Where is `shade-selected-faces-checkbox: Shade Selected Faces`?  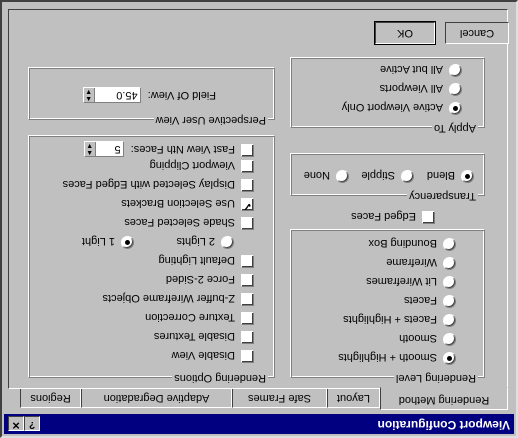
shade-selected-faces-checkbox: Shade Selected Faces is located at coordinates (189, 223).